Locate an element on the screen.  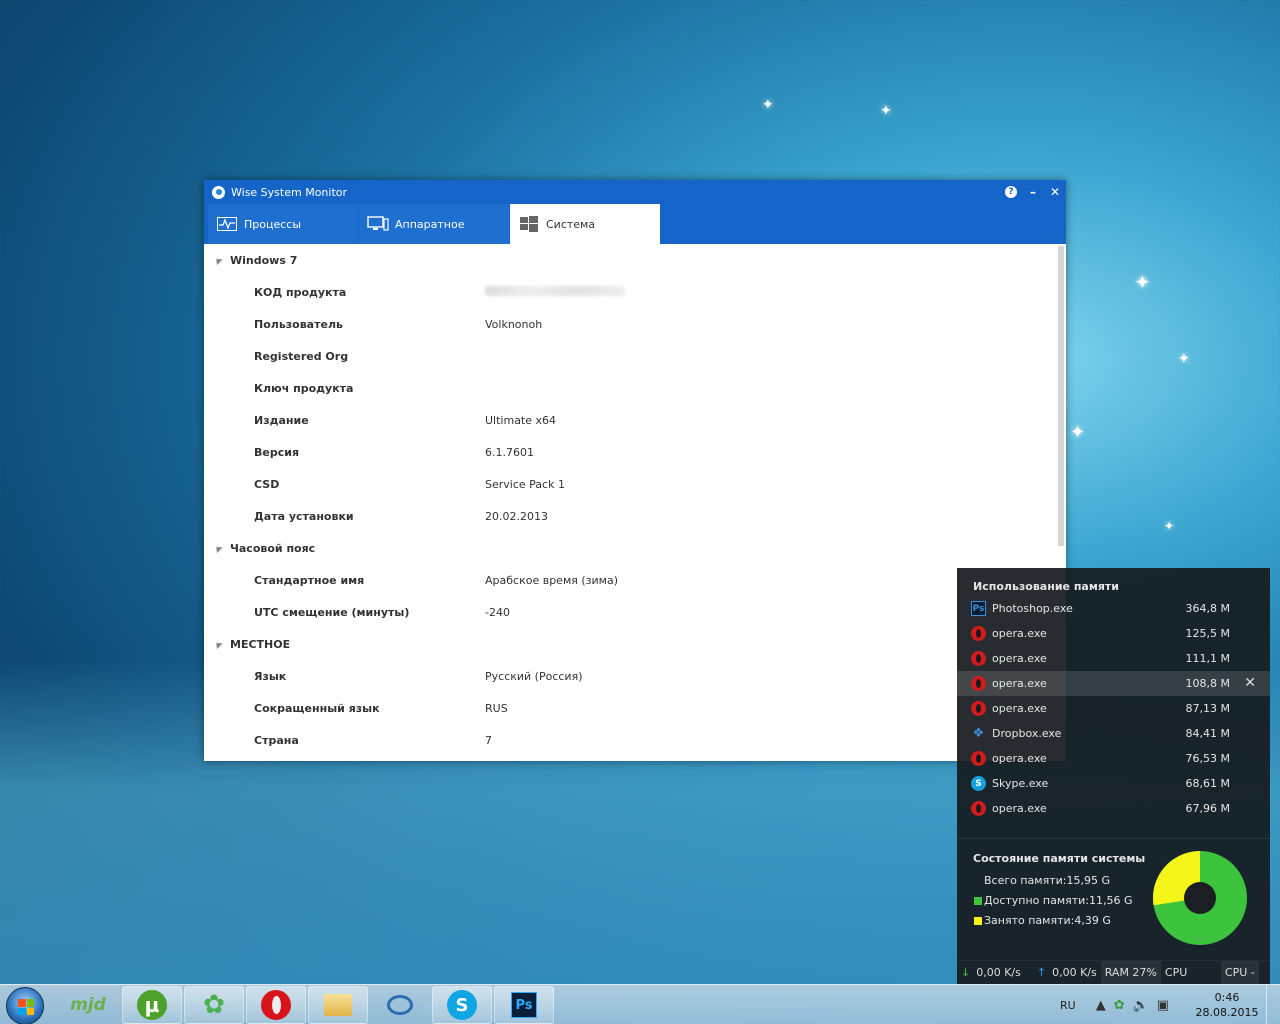
group-title: Windows 7 is located at coordinates (264, 260).